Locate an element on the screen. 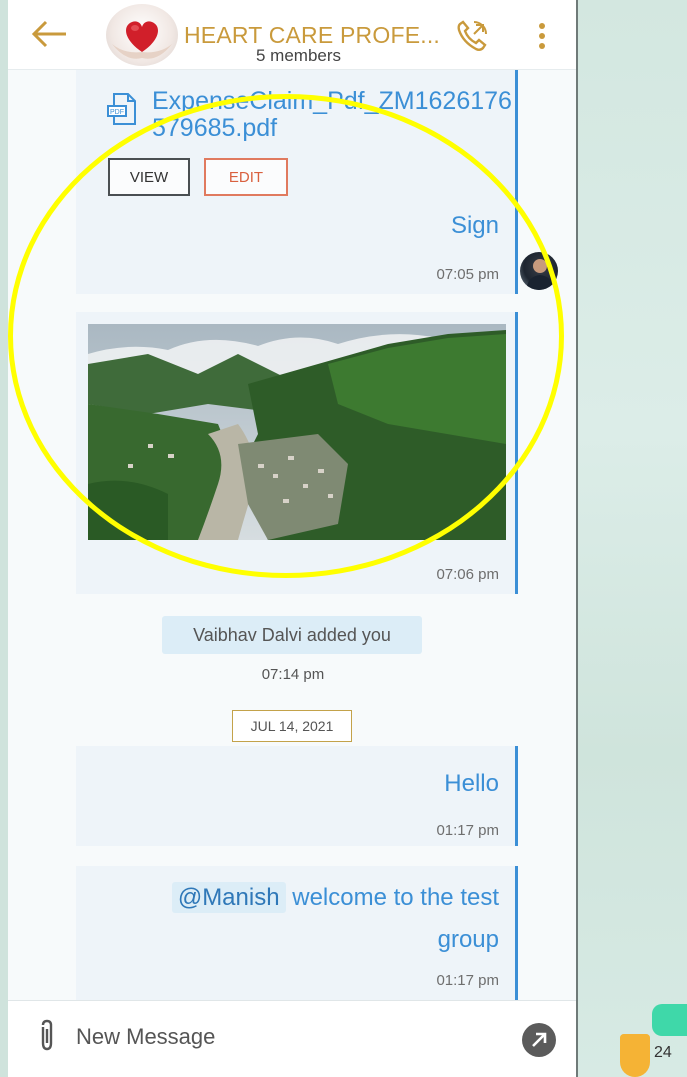  call-button is located at coordinates (472, 36).